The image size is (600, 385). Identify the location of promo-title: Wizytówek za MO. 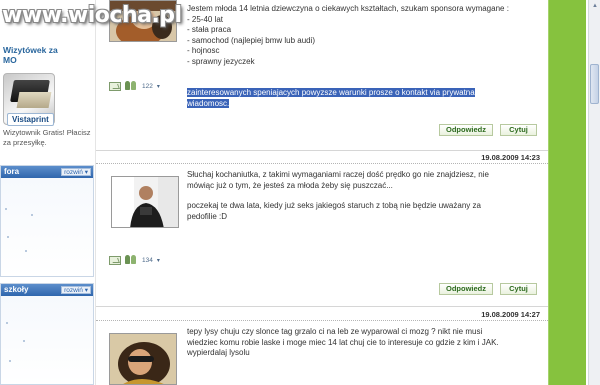
(30, 55).